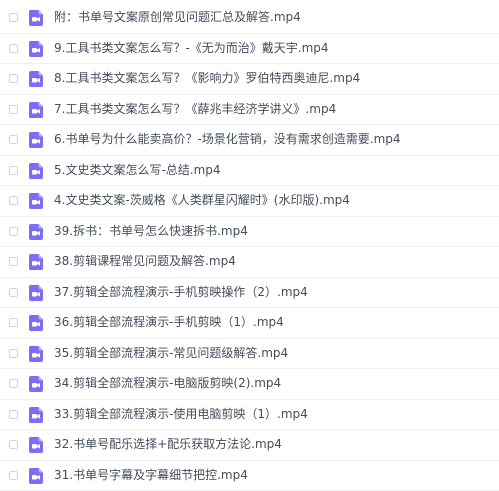  I want to click on file-row: 38.剪辑课程常见问题及解答.mp4, so click(249, 262).